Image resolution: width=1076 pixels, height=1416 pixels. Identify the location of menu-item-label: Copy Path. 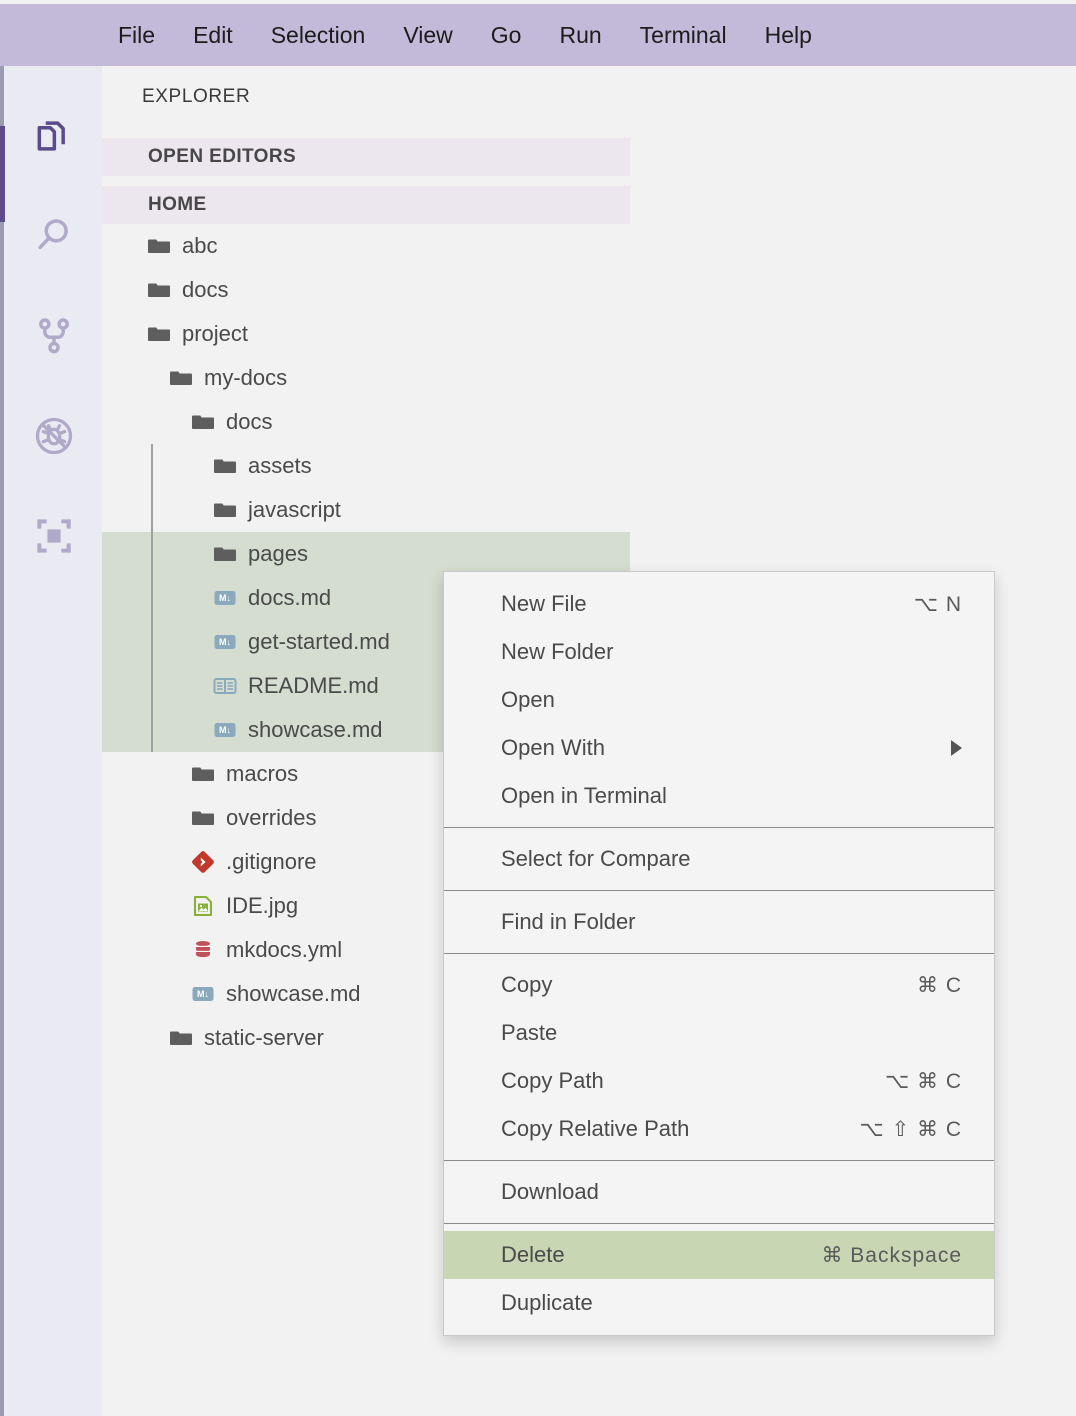
(552, 1080).